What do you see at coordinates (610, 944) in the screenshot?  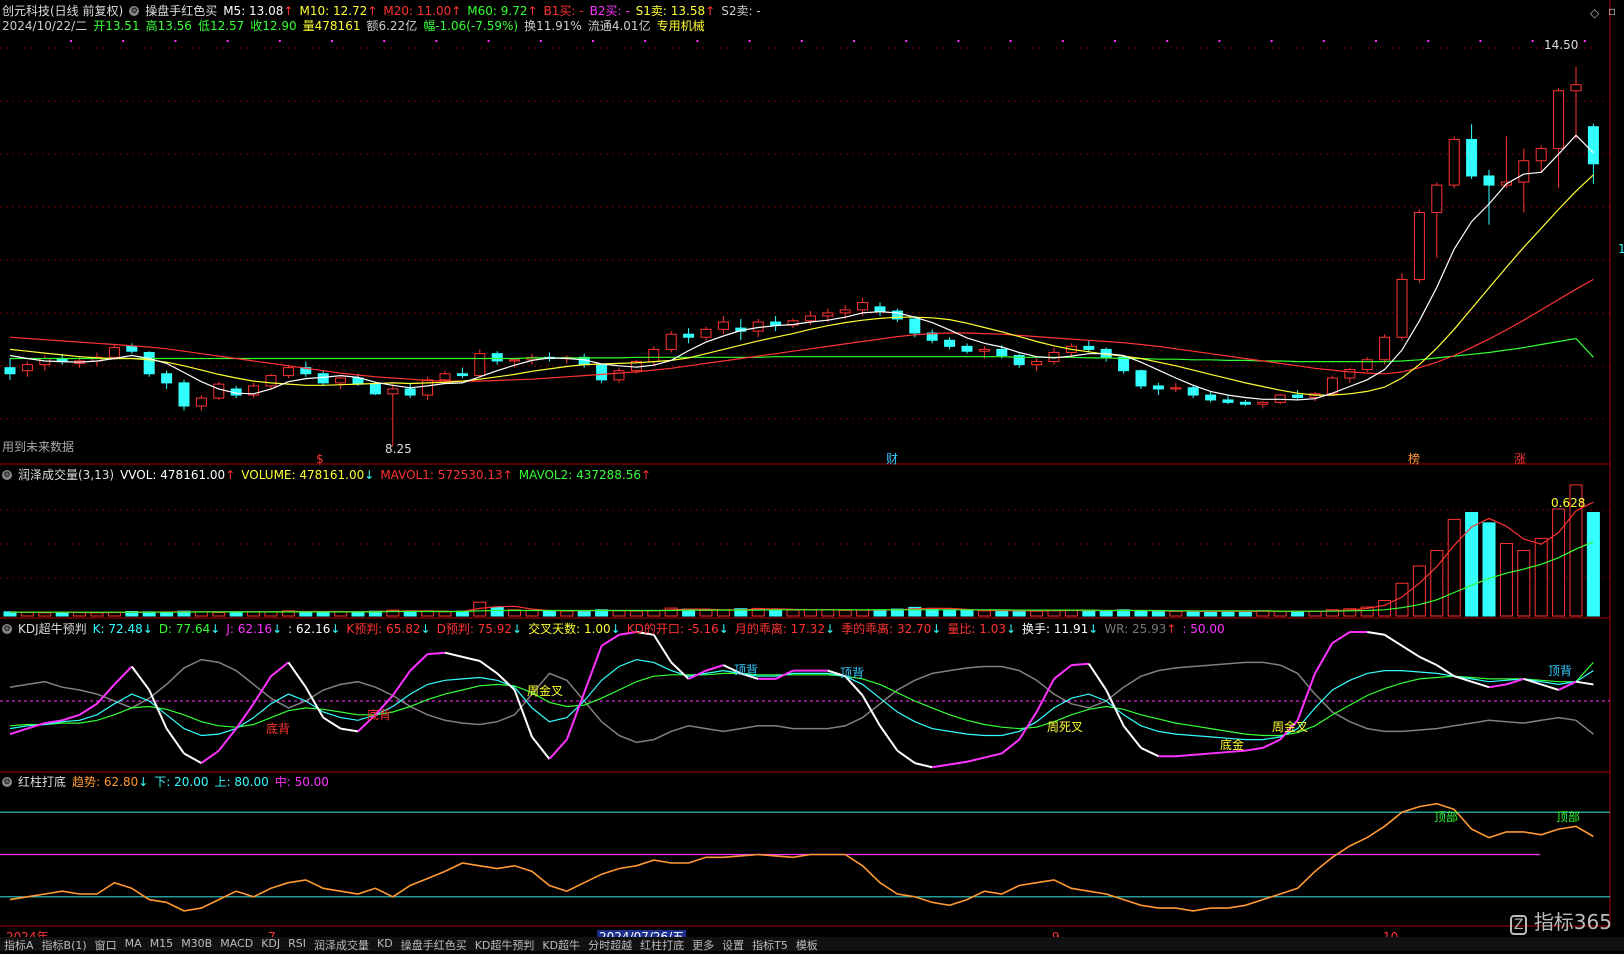 I see `indicator-tab-14: 分时超越` at bounding box center [610, 944].